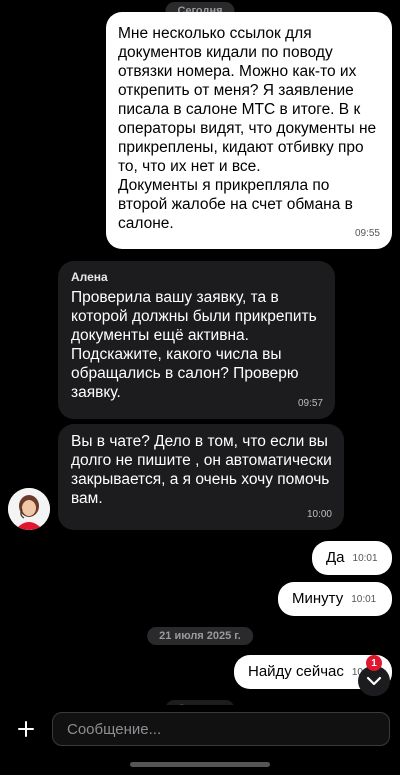  I want to click on message-text: Минуту, so click(318, 598).